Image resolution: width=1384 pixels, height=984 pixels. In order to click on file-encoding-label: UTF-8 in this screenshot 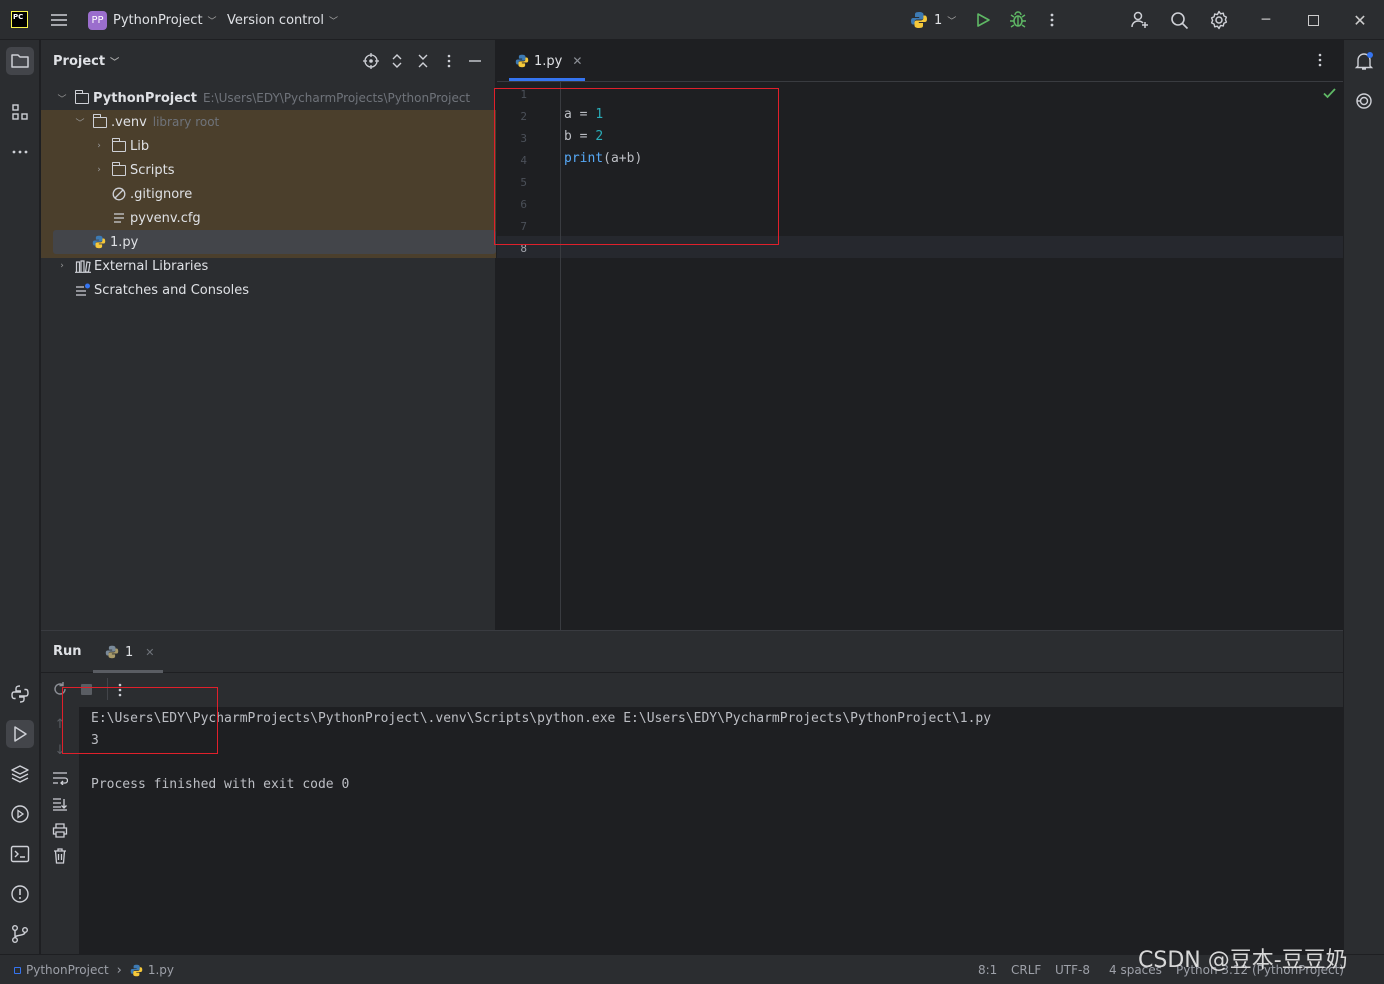, I will do `click(1072, 970)`.